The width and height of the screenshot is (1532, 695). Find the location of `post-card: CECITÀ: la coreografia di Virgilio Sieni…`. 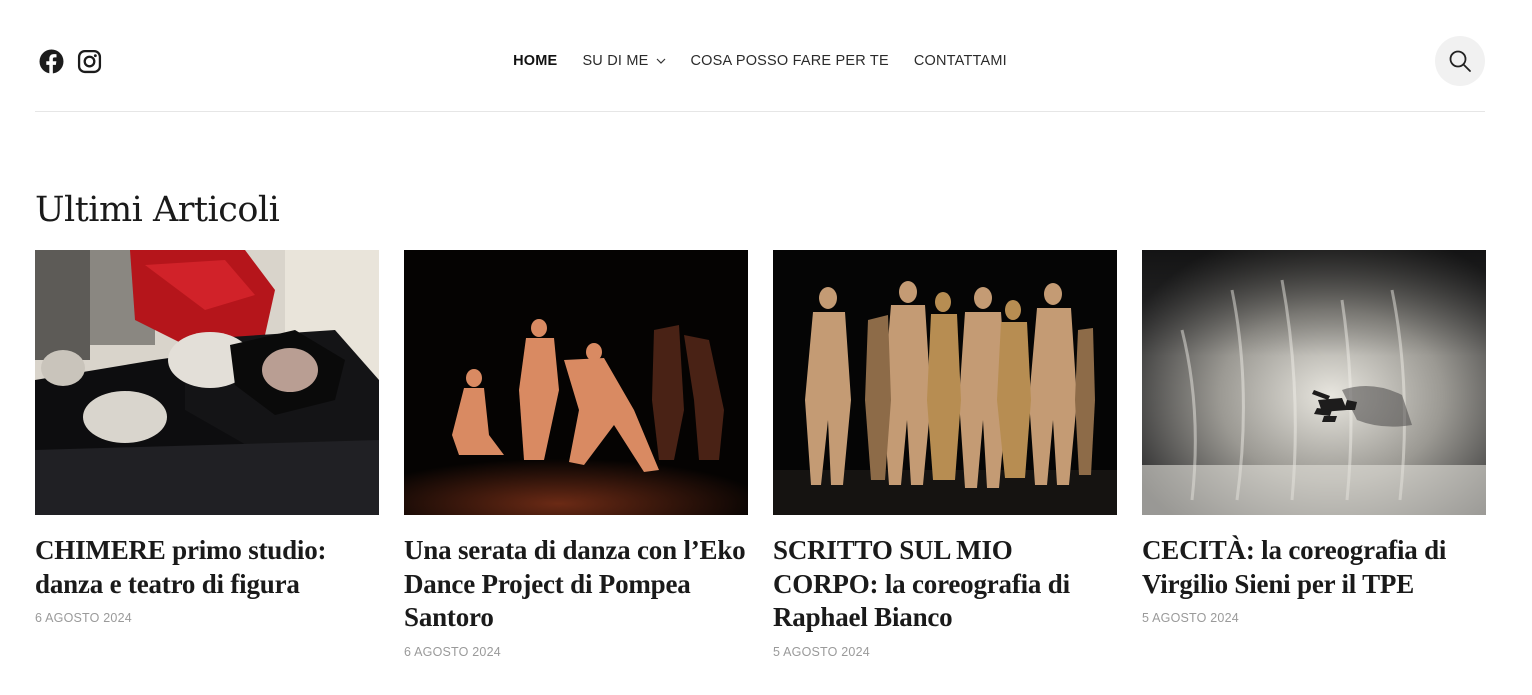

post-card: CECITÀ: la coreografia di Virgilio Sieni… is located at coordinates (1314, 454).